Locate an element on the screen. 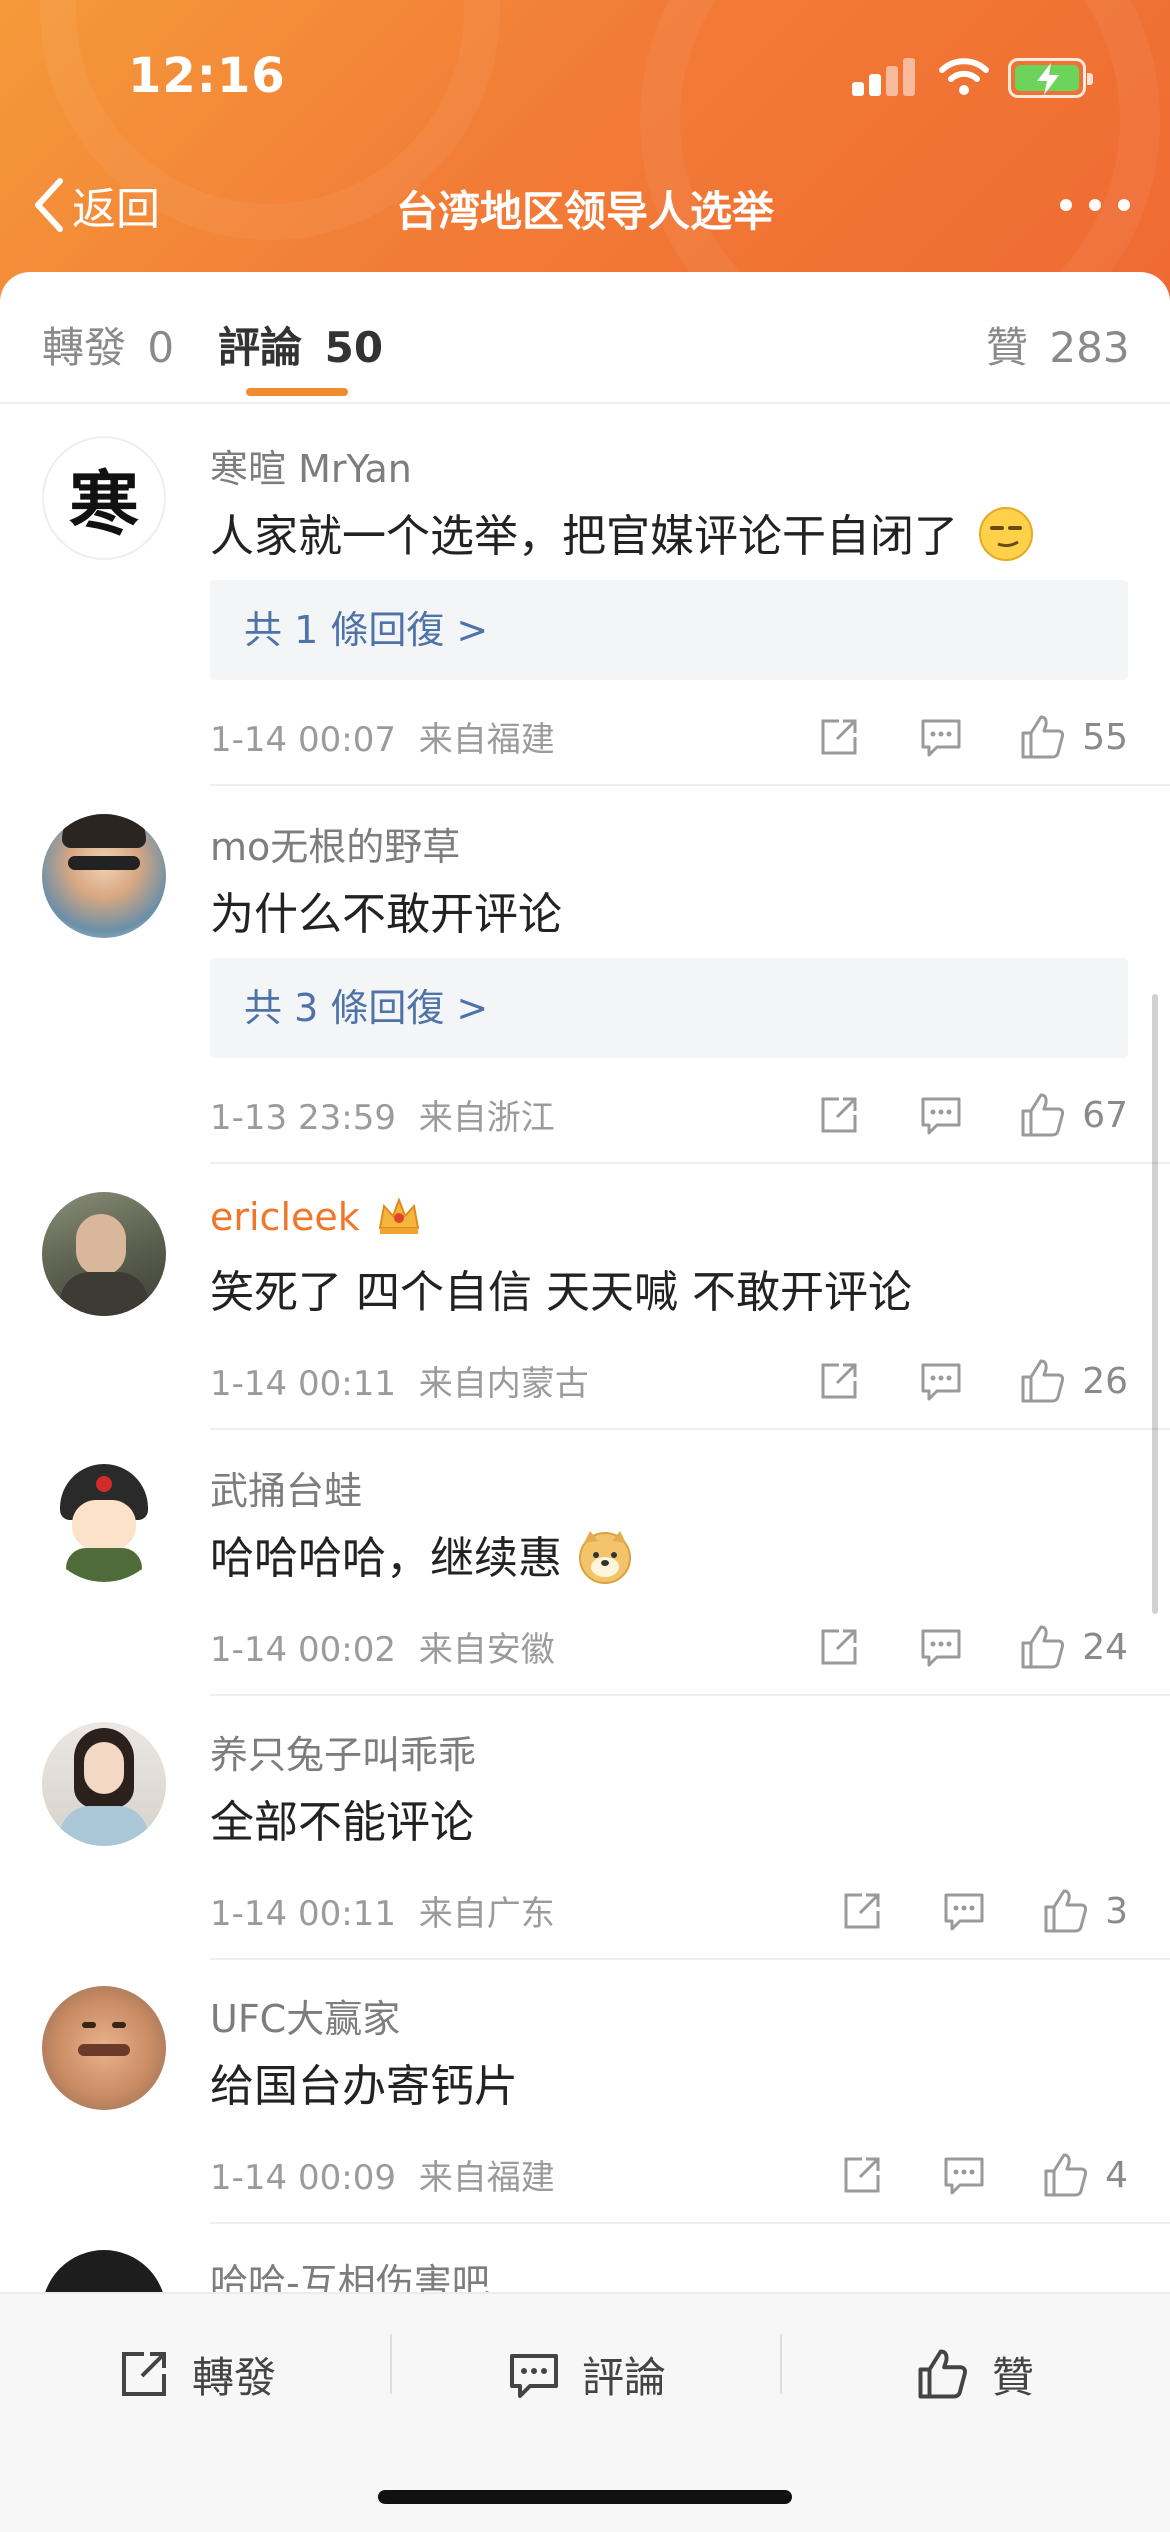  comment-author: 养只兔子叫乖乖 is located at coordinates (343, 1751).